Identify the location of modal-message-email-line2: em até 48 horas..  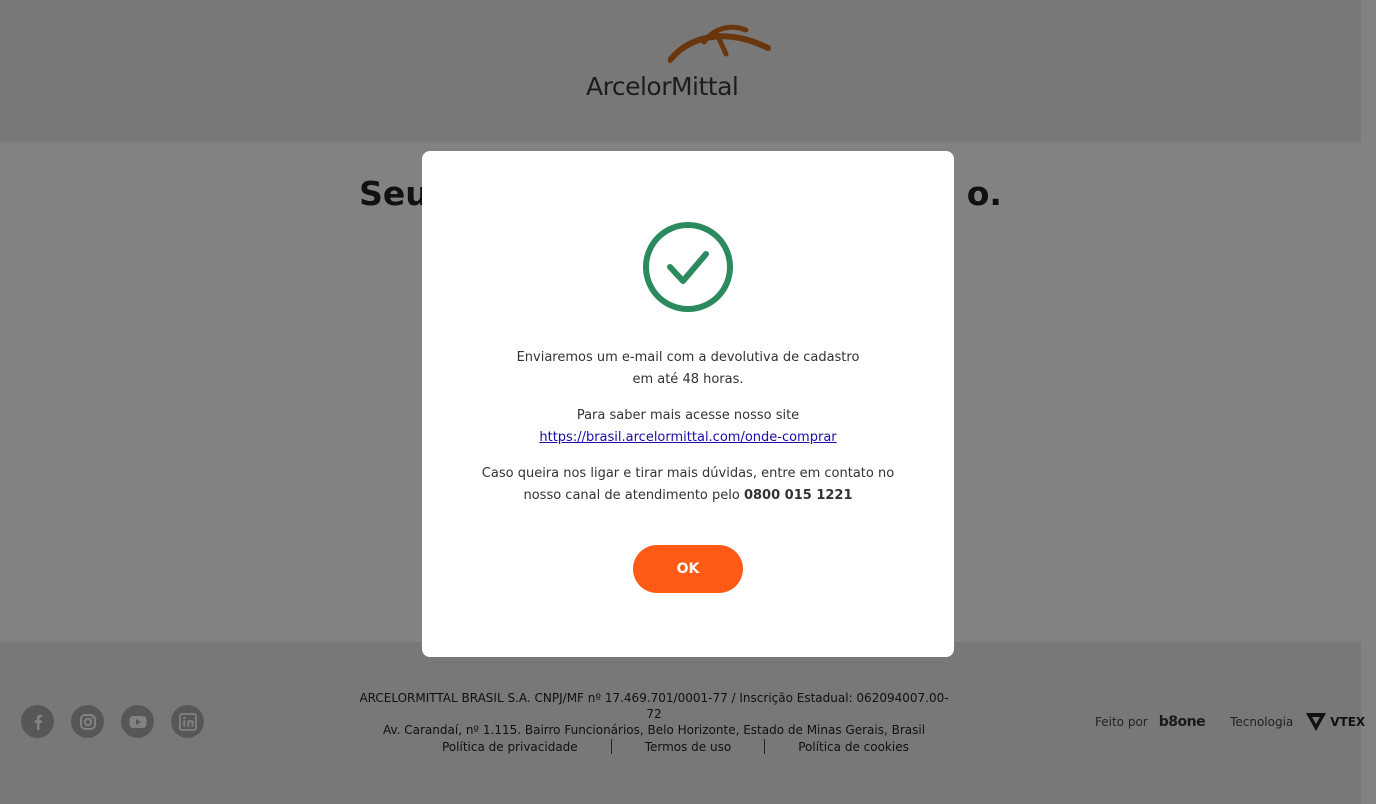
(688, 379).